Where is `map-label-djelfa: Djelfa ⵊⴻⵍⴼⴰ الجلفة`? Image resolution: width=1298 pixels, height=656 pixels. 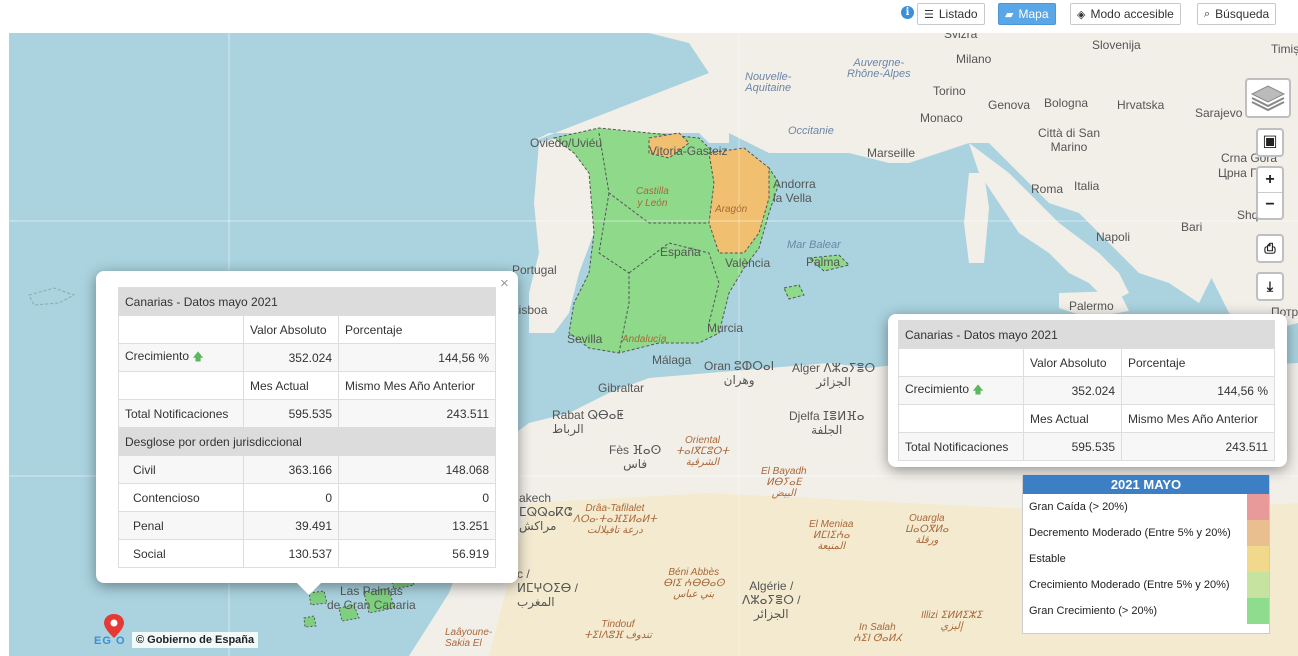
map-label-djelfa: Djelfa ⵊⴻⵍⴼⴰ الجلفة is located at coordinates (827, 423).